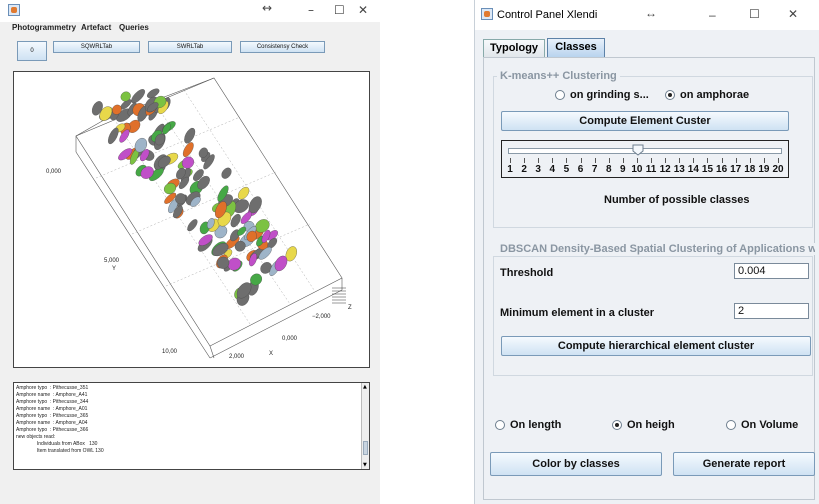 The height and width of the screenshot is (504, 819). I want to click on console-line: Amphore name : Amphore_A01, so click(52, 409).